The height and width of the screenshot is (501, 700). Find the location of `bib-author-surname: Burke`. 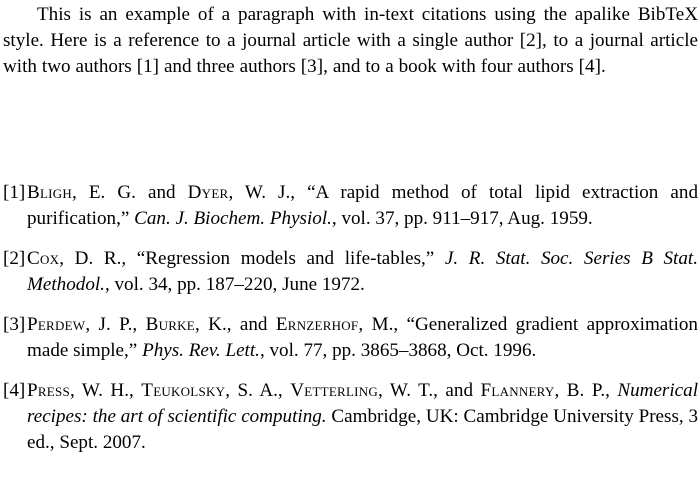

bib-author-surname: Burke is located at coordinates (170, 324).